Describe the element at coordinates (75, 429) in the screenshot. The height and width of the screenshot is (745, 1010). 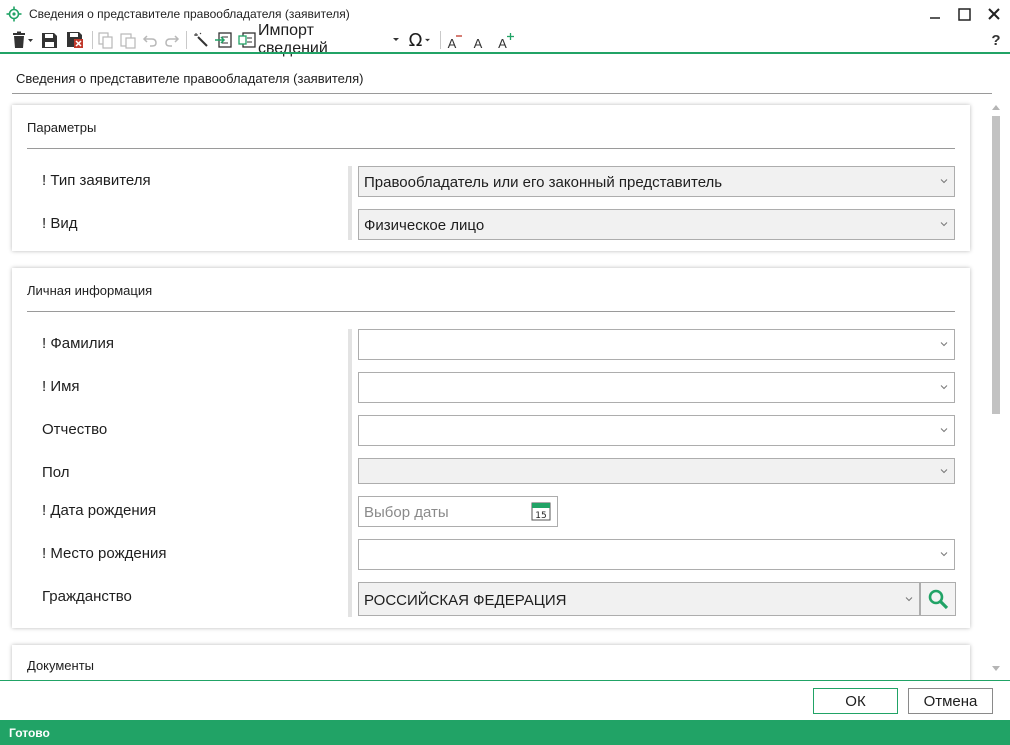
I see `patronymic-label: Отчество` at that location.